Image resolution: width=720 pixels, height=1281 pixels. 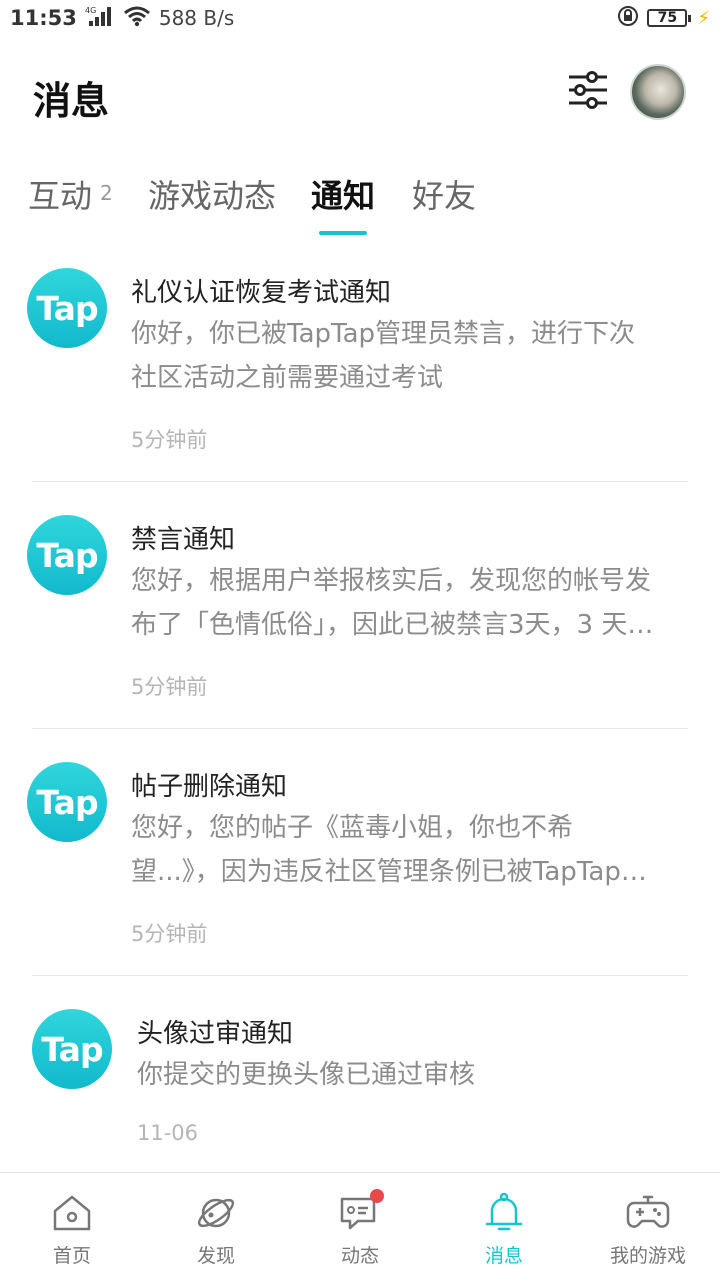 I want to click on tab-game-updates: 游戏动态, so click(x=212, y=194).